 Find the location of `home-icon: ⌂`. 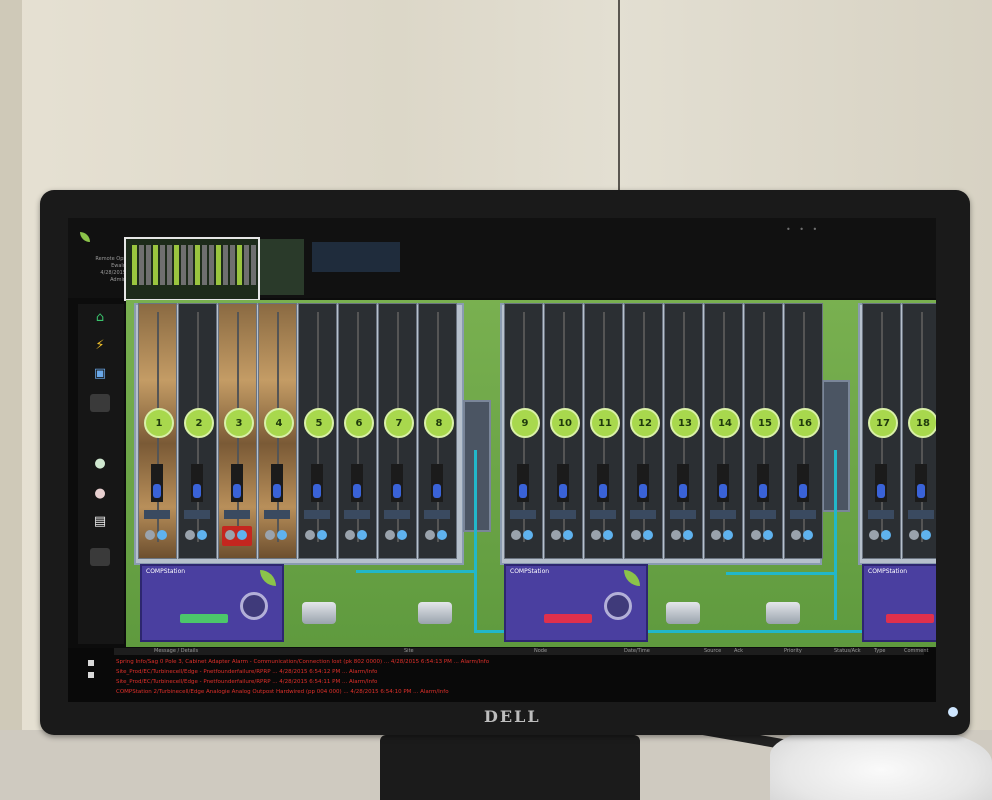

home-icon: ⌂ is located at coordinates (100, 317).